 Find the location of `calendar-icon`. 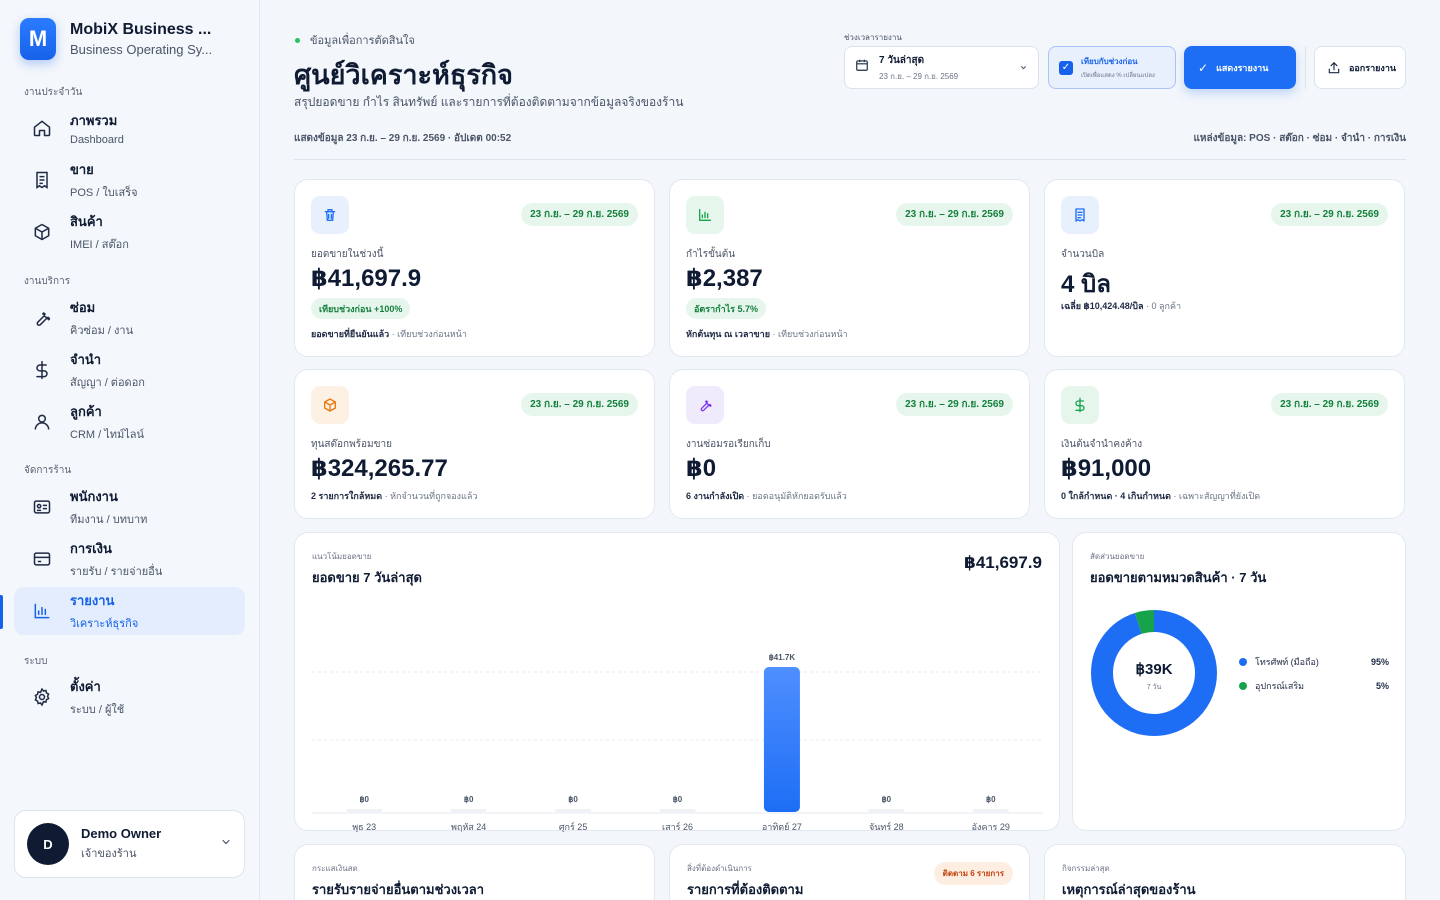

calendar-icon is located at coordinates (862, 67).